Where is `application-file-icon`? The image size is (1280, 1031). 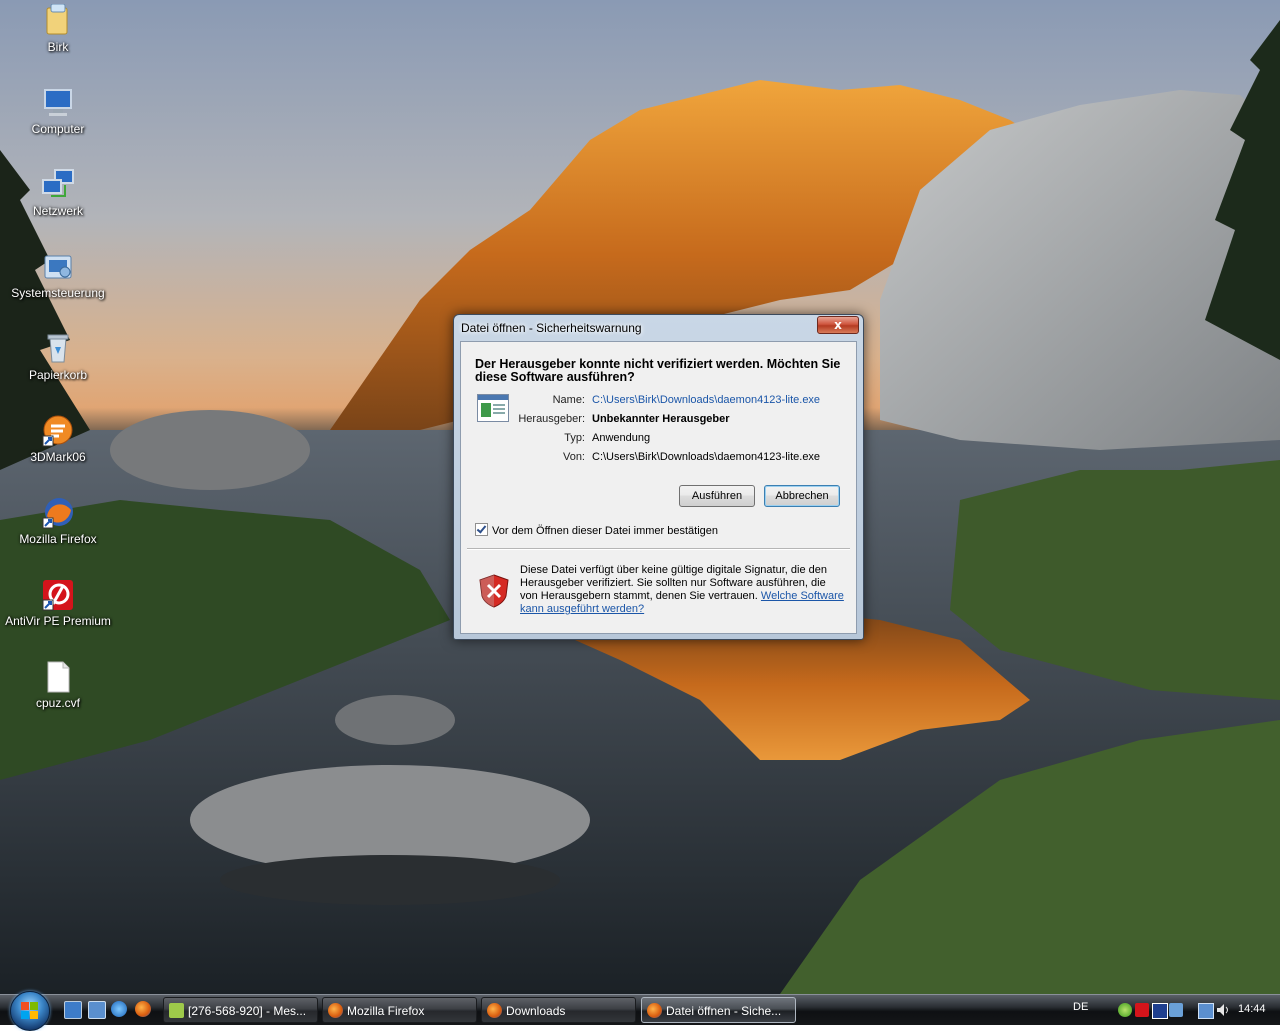 application-file-icon is located at coordinates (493, 408).